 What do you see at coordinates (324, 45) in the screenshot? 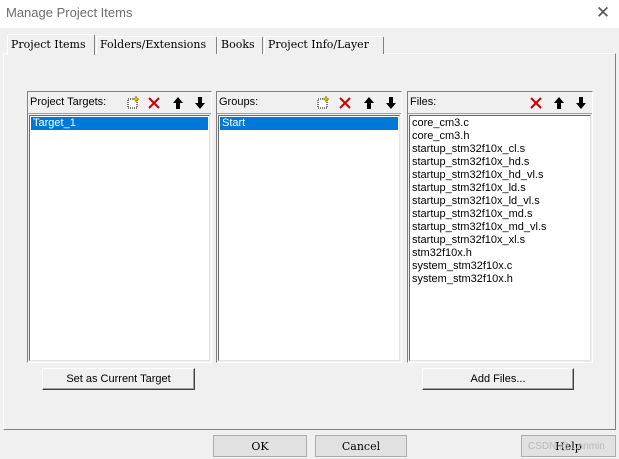
I see `tab-project-info-layer: Project Info/Layer` at bounding box center [324, 45].